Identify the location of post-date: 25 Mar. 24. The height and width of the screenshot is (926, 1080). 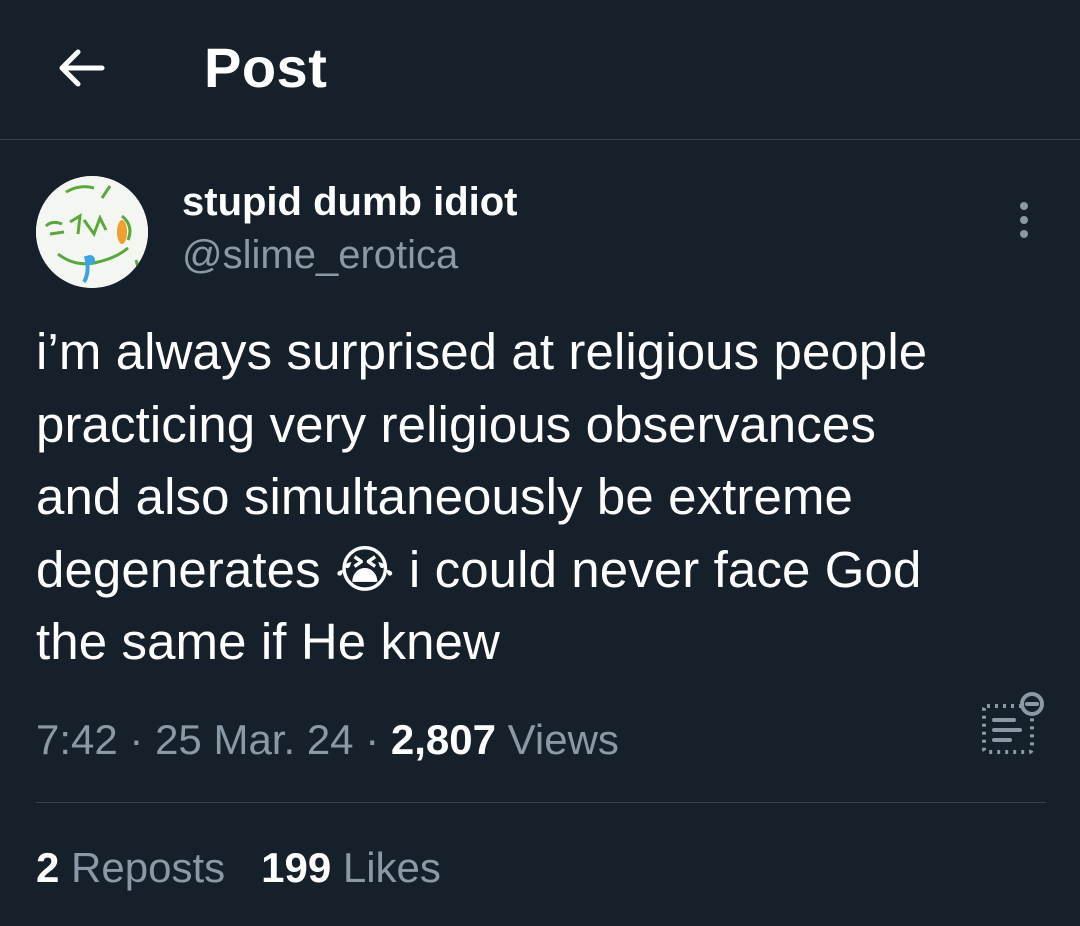
(254, 739).